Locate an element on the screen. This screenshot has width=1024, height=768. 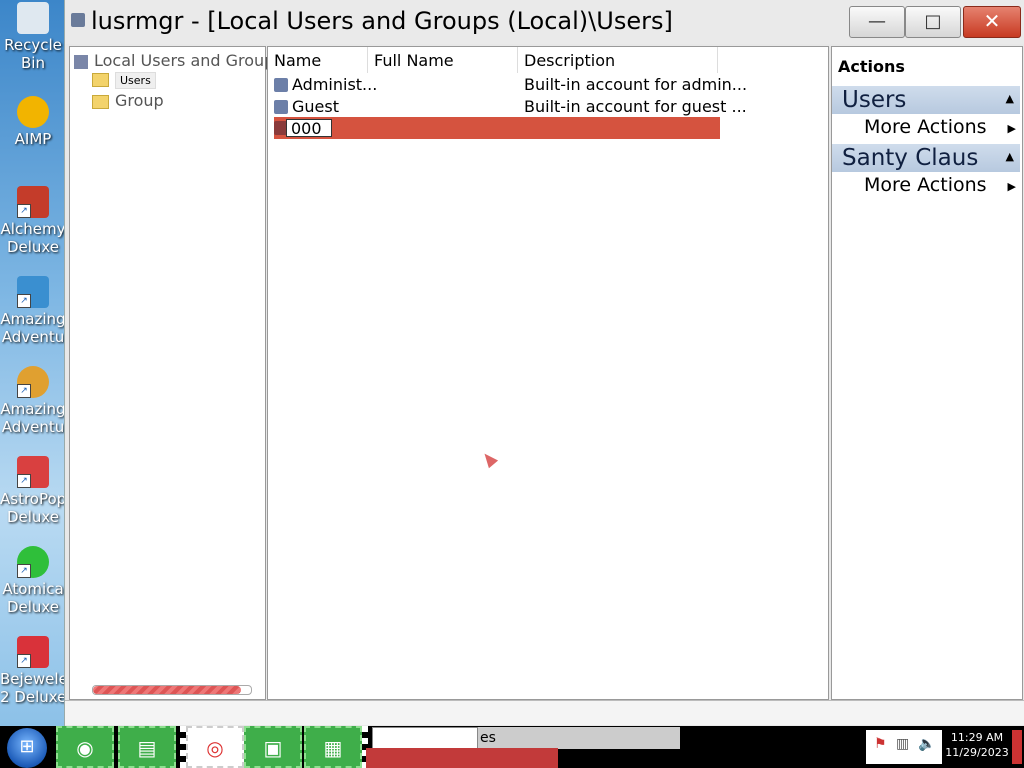
action-center-flag-icon: ⚑ is located at coordinates (880, 744).